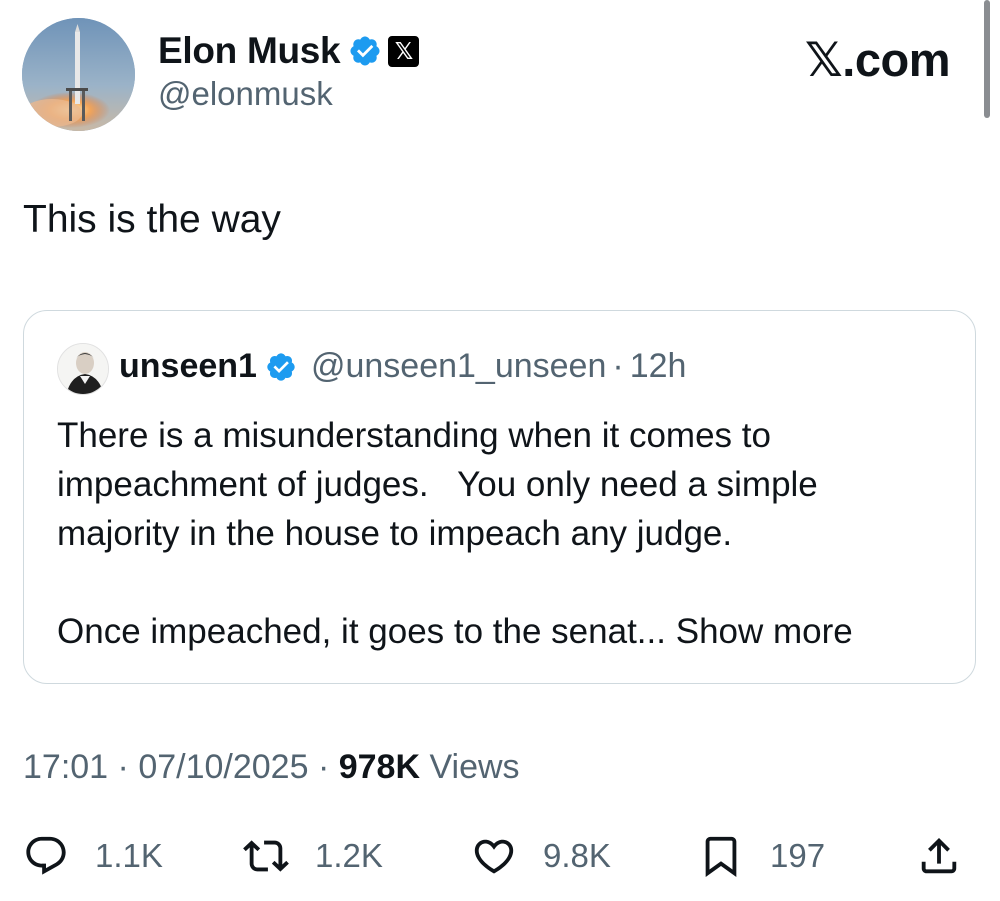  What do you see at coordinates (658, 366) in the screenshot?
I see `quoted-timestamp: 12h` at bounding box center [658, 366].